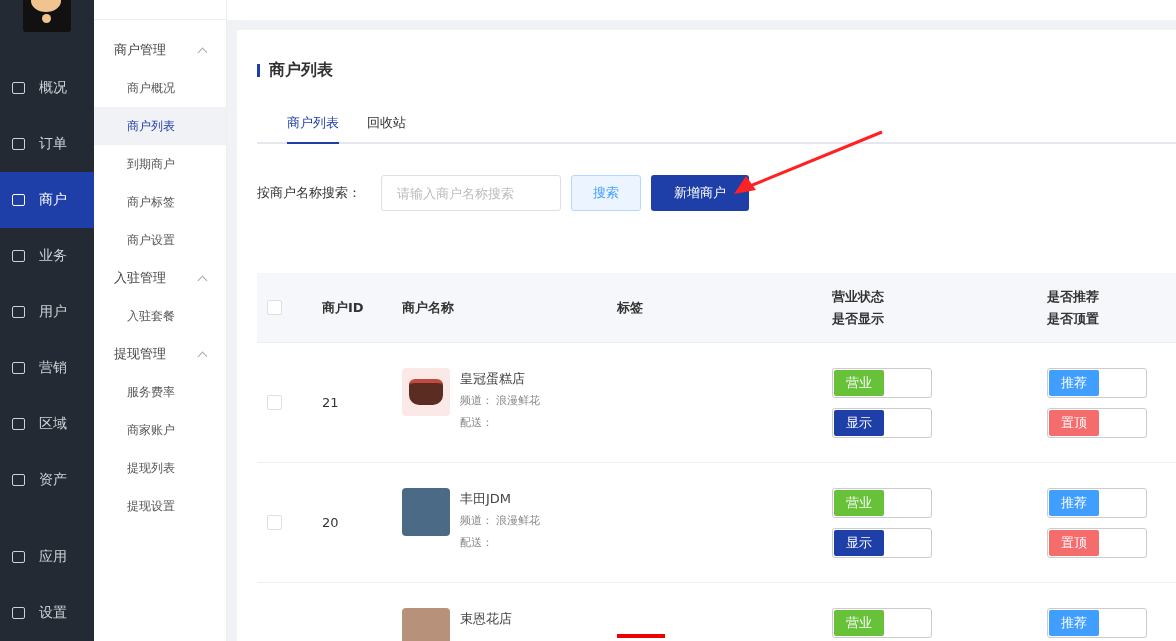  I want to click on submenu-item: 商户设置, so click(160, 240).